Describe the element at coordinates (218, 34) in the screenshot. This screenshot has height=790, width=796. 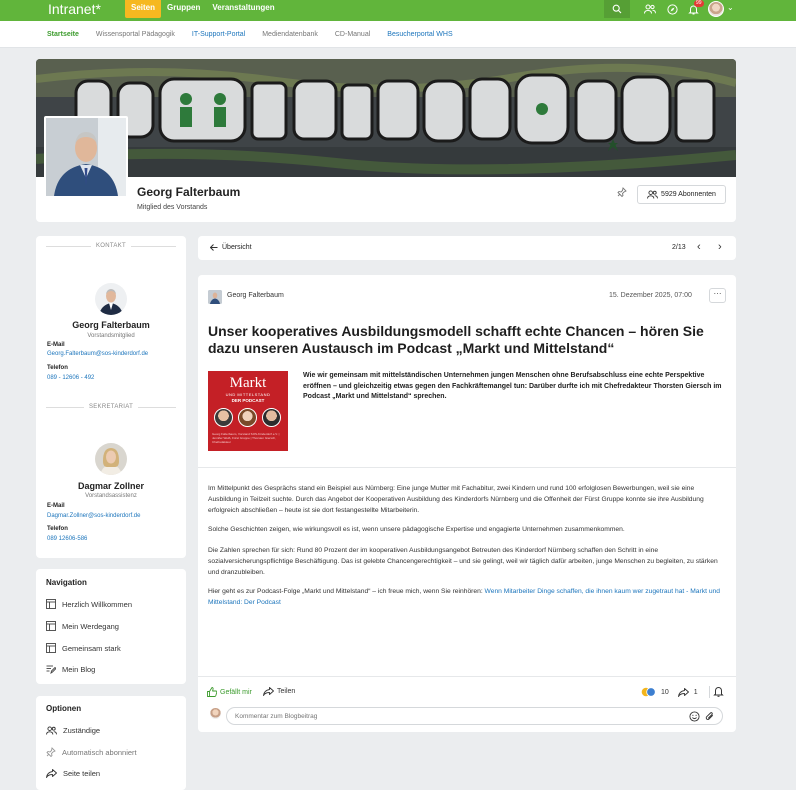
I see `subnav-it-support: IT-Support-Portal` at that location.